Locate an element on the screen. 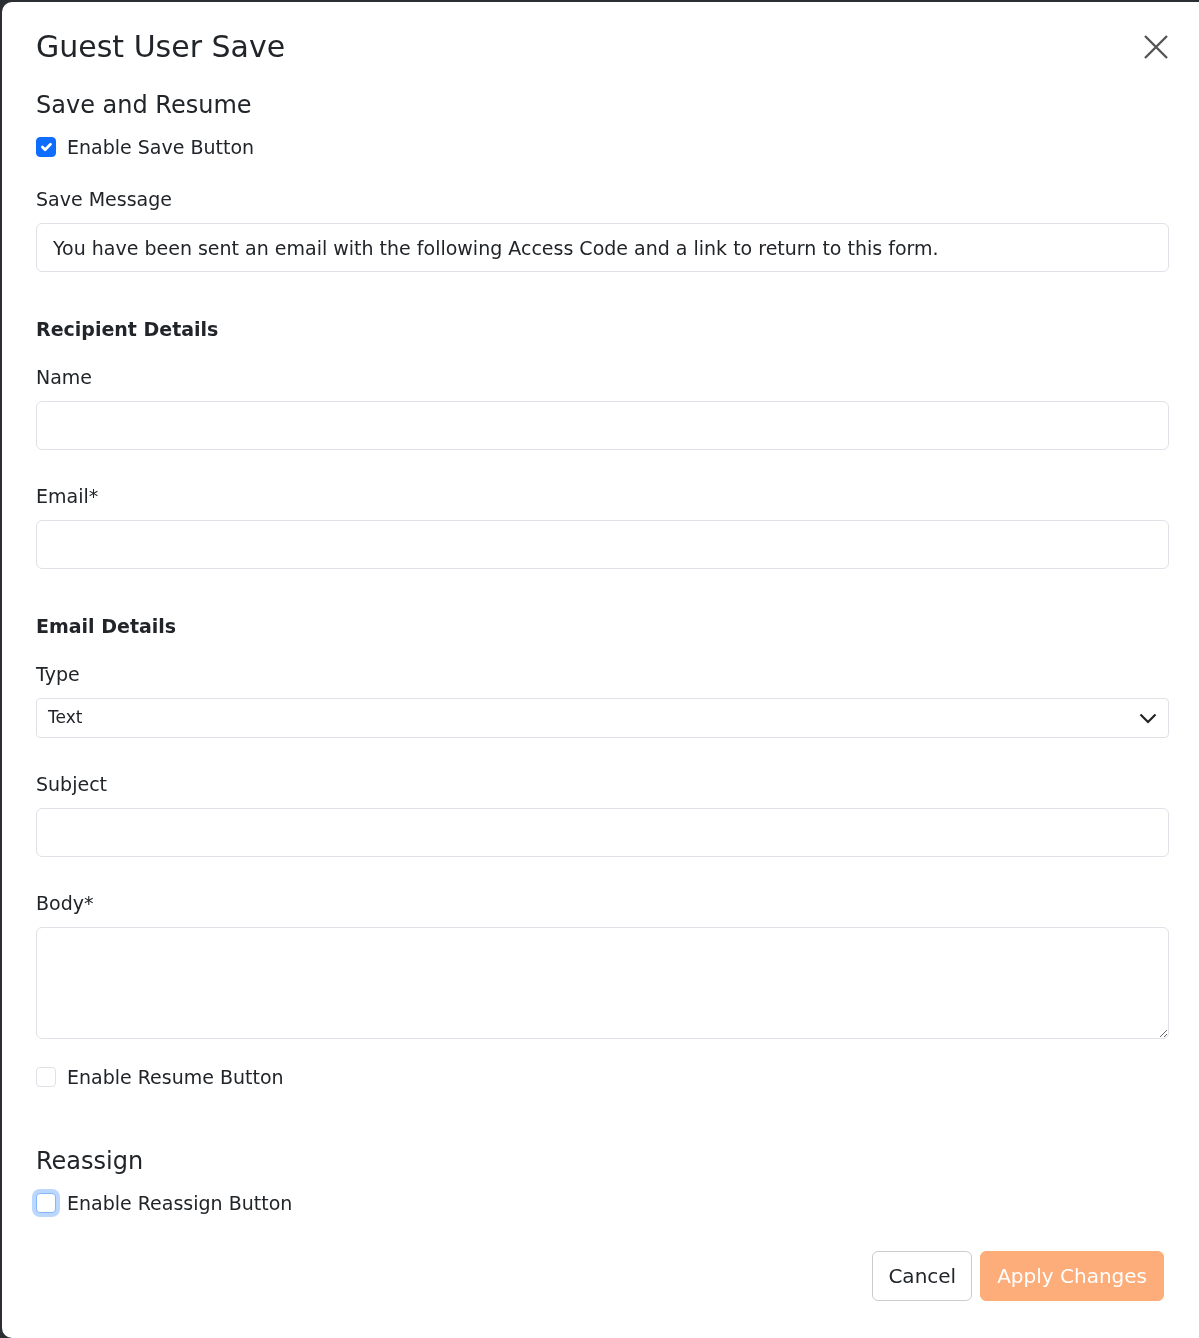 This screenshot has height=1338, width=1199. field-label: Save Message is located at coordinates (104, 199).